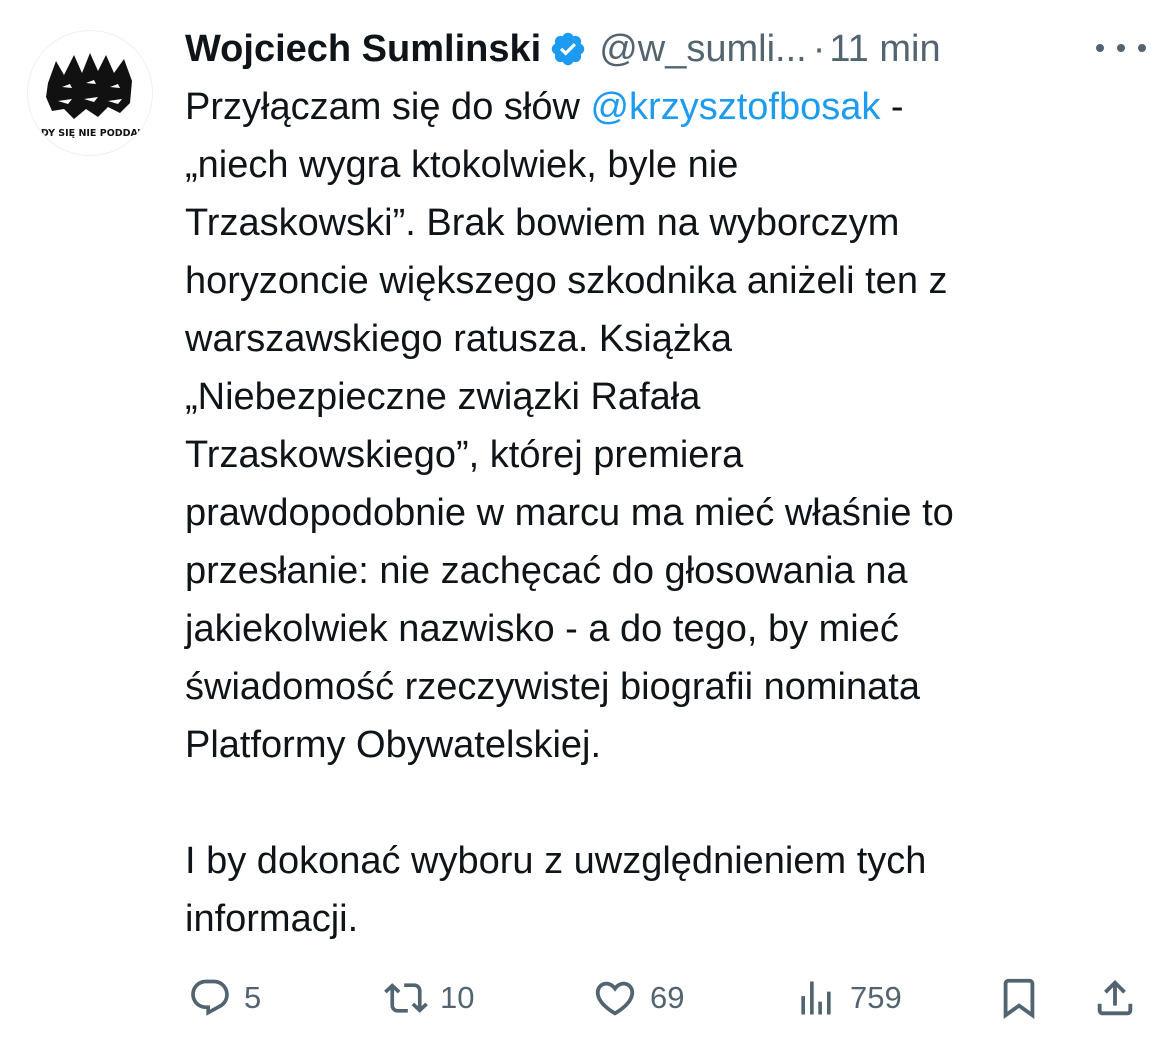 Image resolution: width=1170 pixels, height=1038 pixels. Describe the element at coordinates (735, 107) in the screenshot. I see `mention-link: @krzysztofbosak` at that location.